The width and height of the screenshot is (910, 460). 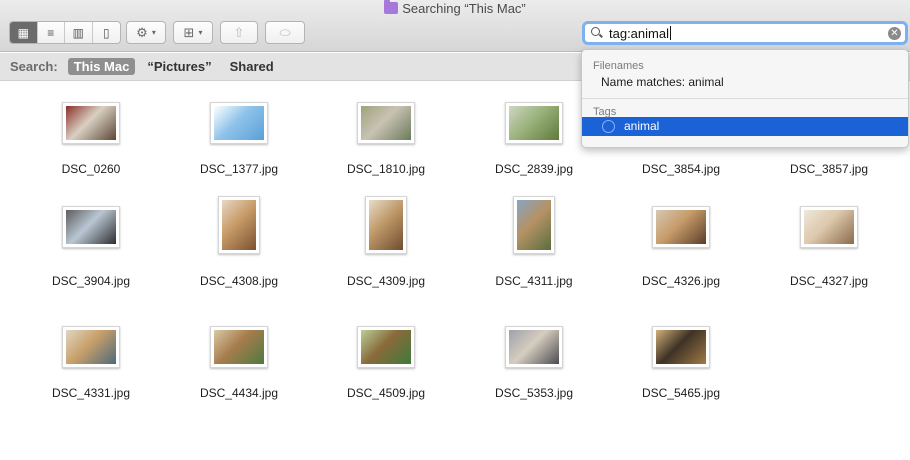 I want to click on arrange-menu-button: ⊞ ▾, so click(x=193, y=32).